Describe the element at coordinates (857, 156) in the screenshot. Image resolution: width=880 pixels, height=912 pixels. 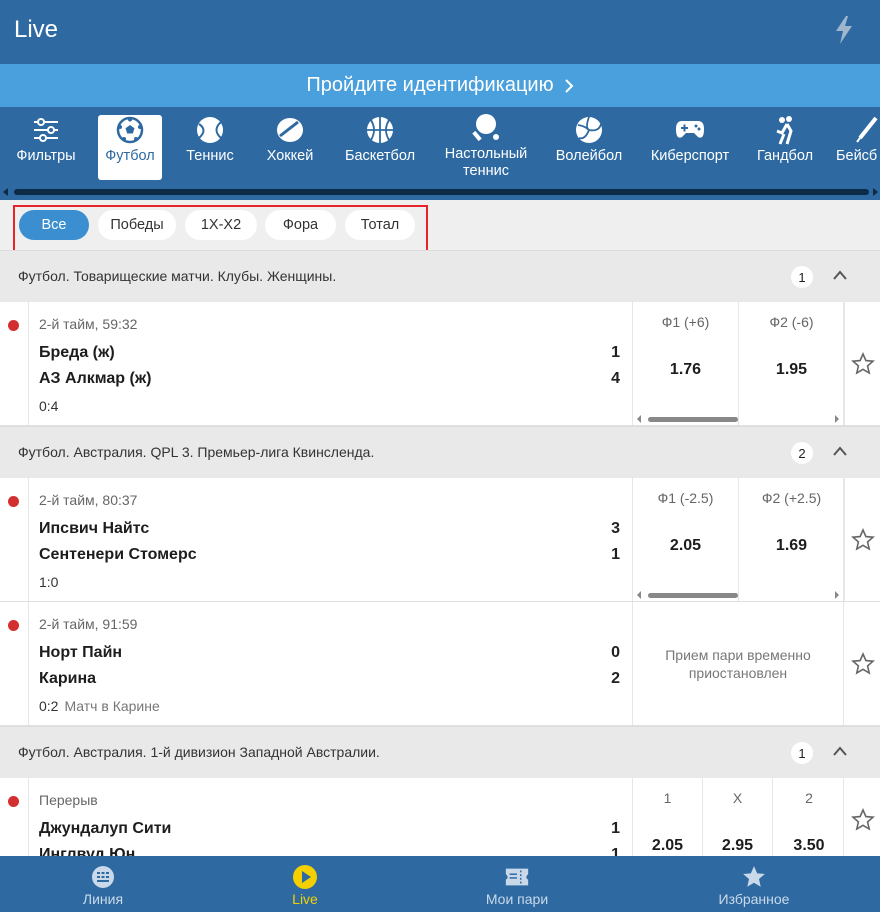
I see `sport-label: Бейсб` at that location.